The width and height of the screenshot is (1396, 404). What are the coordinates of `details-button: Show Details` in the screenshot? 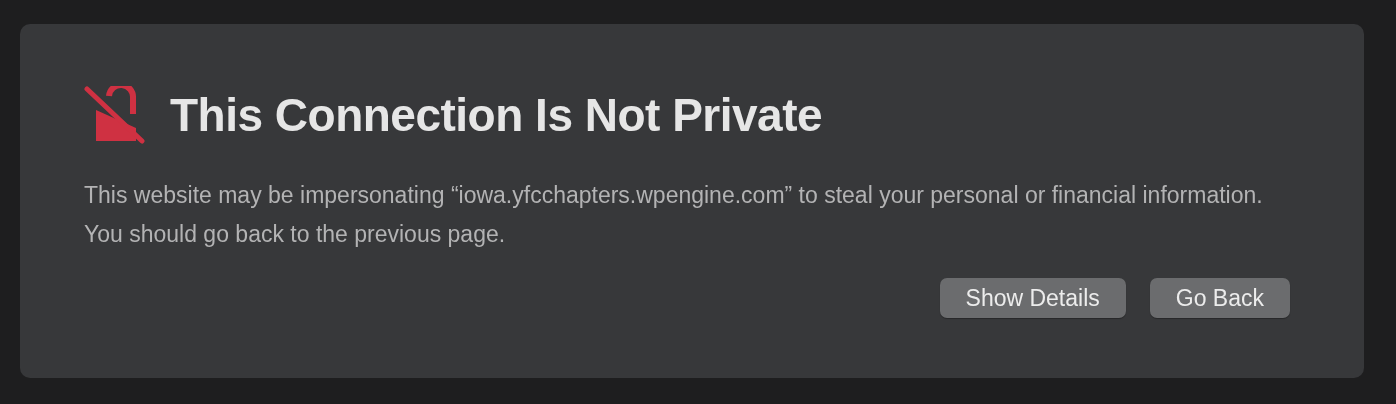 It's located at (1032, 298).